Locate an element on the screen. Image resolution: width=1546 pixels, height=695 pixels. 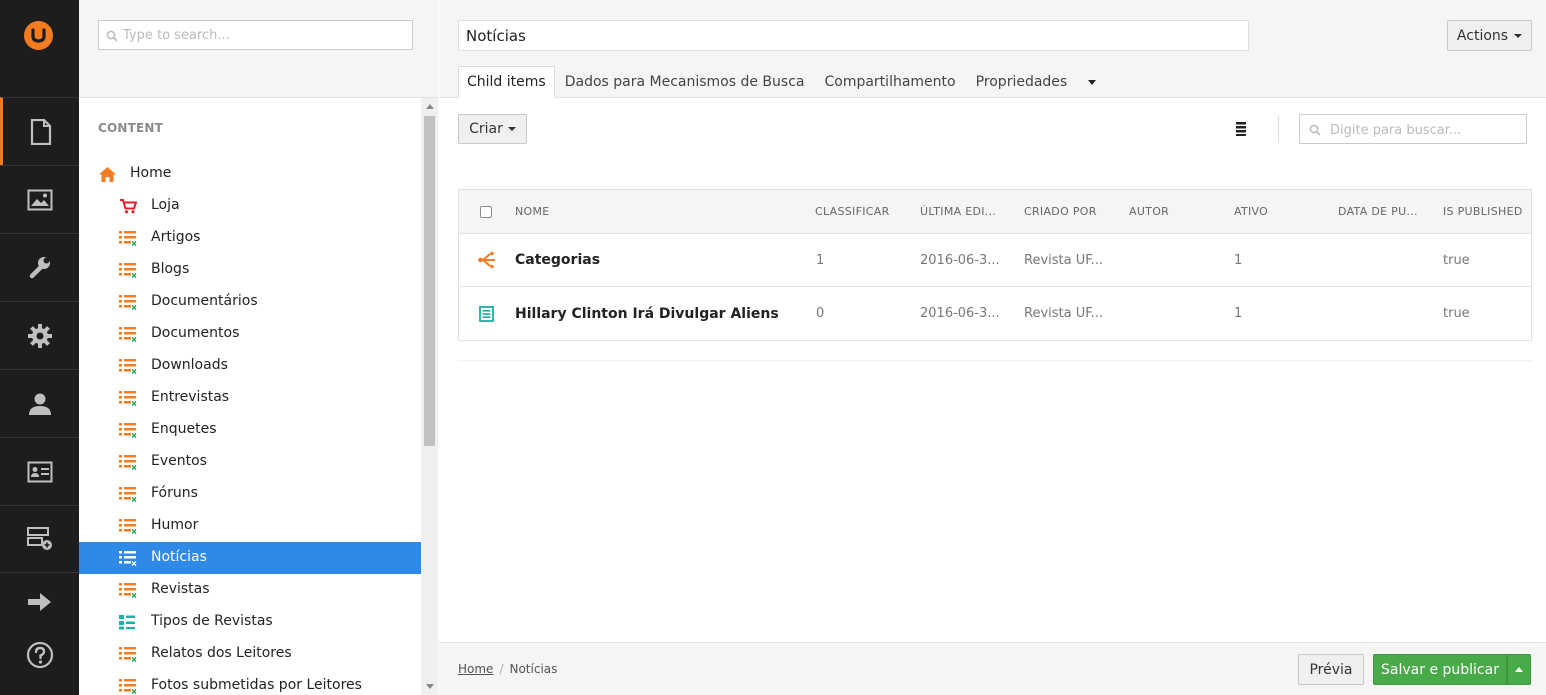
tree-node: Downloads is located at coordinates (250, 366).